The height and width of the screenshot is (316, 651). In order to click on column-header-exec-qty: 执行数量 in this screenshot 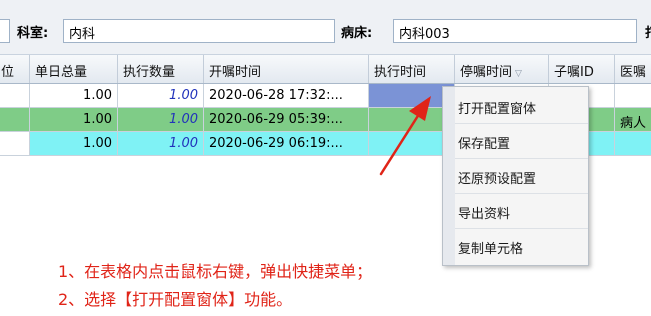, I will do `click(161, 69)`.